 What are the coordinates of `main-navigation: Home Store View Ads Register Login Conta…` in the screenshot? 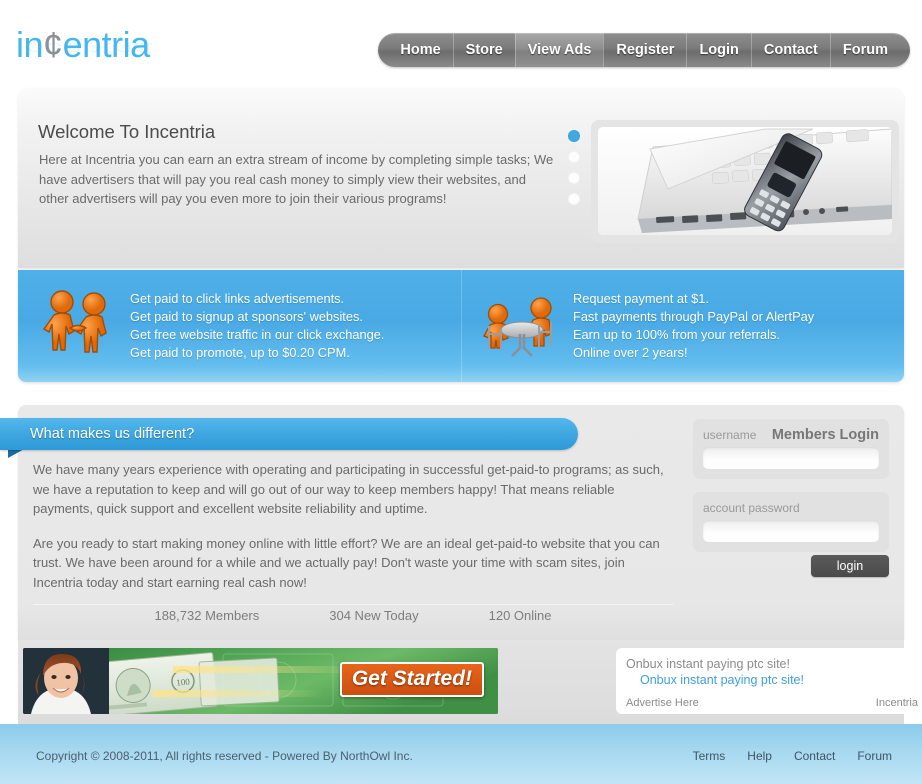 It's located at (644, 50).